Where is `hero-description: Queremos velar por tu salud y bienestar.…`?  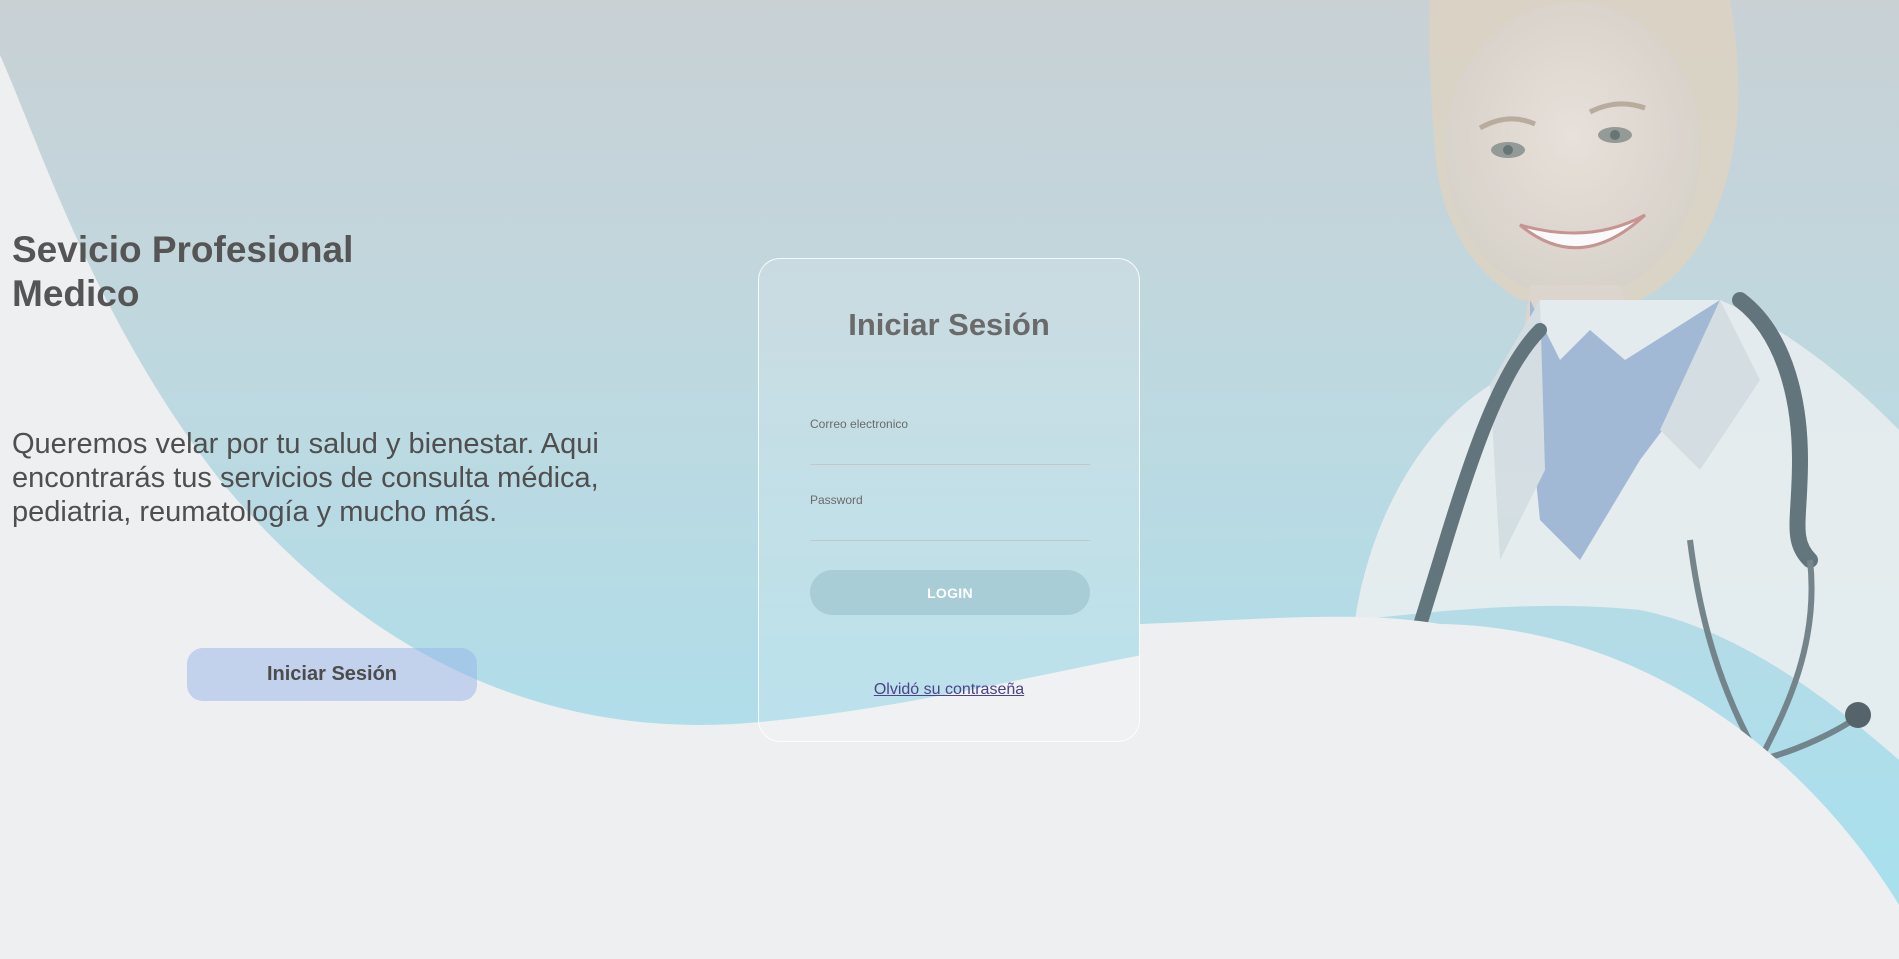 hero-description: Queremos velar por tu salud y bienestar.… is located at coordinates (305, 478).